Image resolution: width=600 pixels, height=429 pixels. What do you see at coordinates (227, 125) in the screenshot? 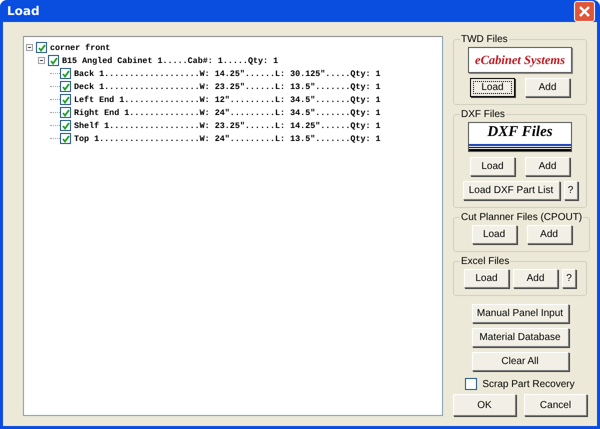
I see `tree-item: Shelf 1..................W: 23.25"......L: 14.25"......Qty: 1` at bounding box center [227, 125].